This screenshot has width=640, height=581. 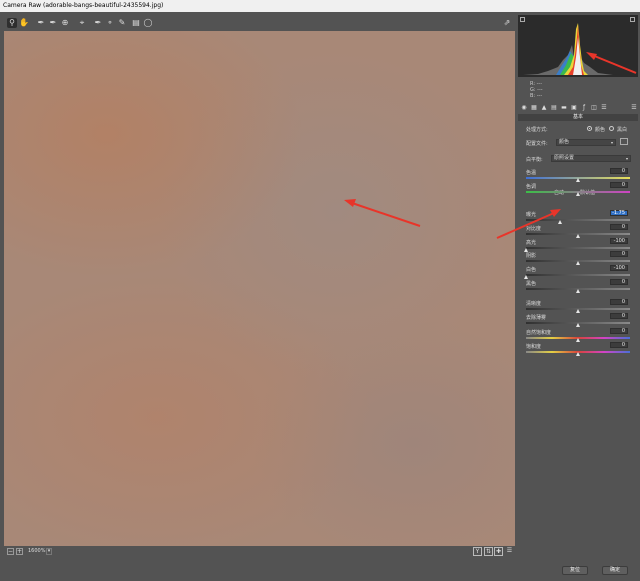 What do you see at coordinates (110, 23) in the screenshot?
I see `spot-removal-icon: ⚬` at bounding box center [110, 23].